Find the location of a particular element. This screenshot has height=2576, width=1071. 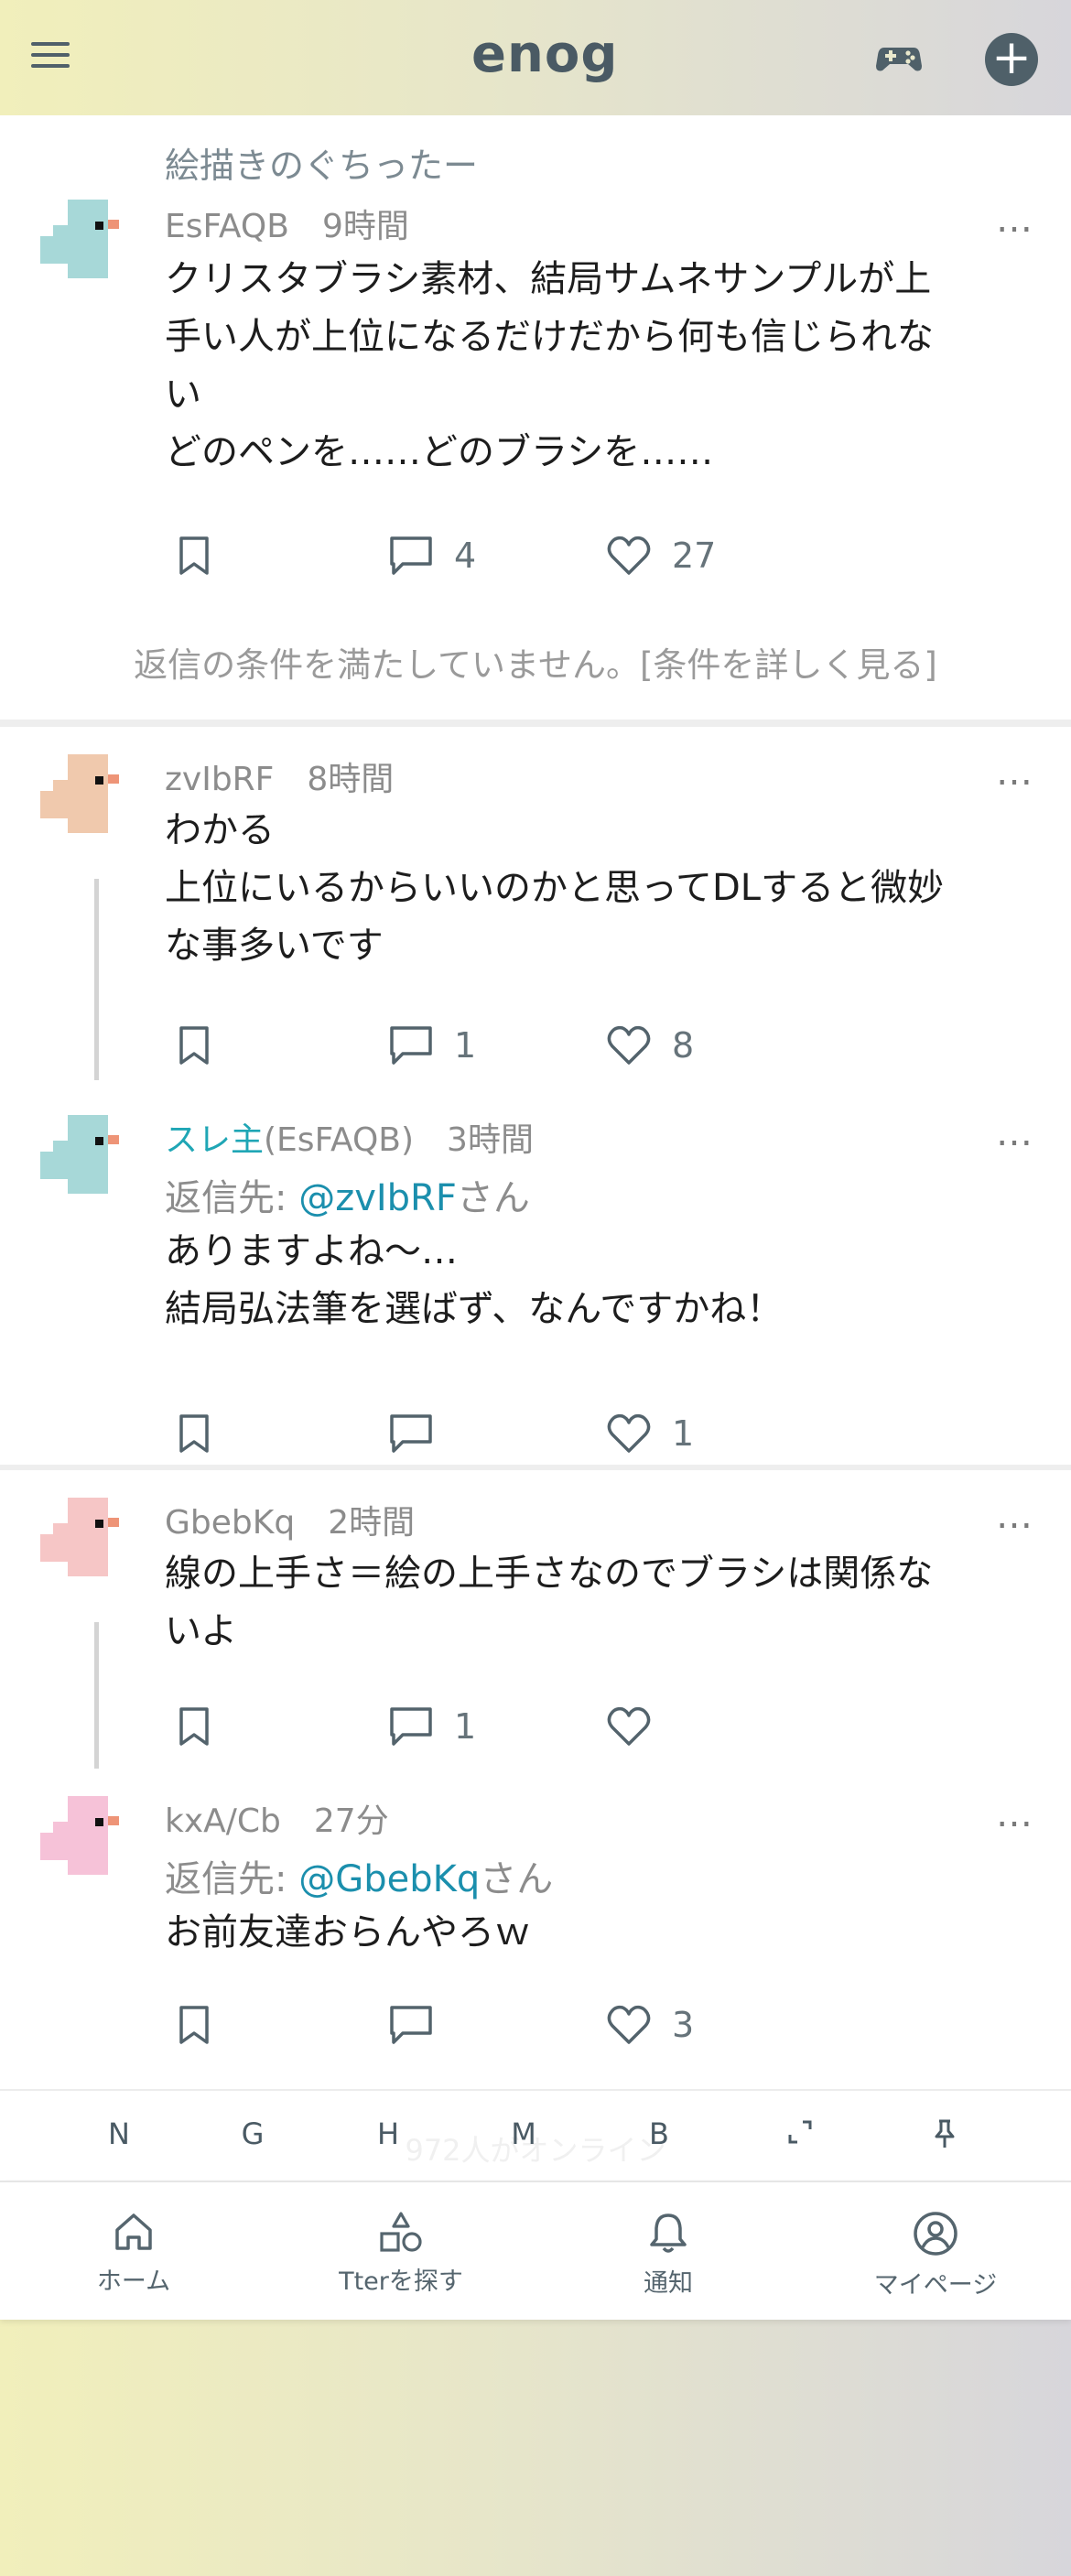

reply-to-line: 返信先: @GbebKqさん is located at coordinates (359, 1879).